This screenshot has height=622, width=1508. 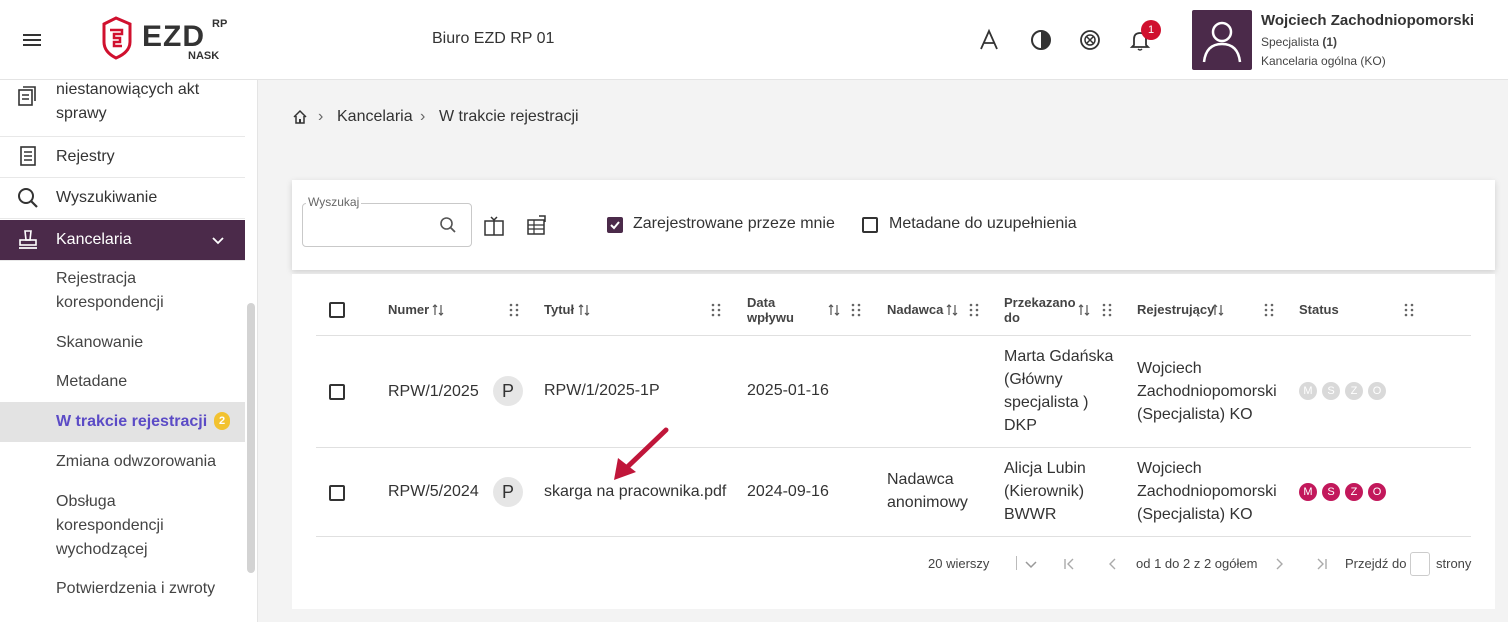 I want to click on sidebar-item-label: Kancelaria, so click(x=94, y=239).